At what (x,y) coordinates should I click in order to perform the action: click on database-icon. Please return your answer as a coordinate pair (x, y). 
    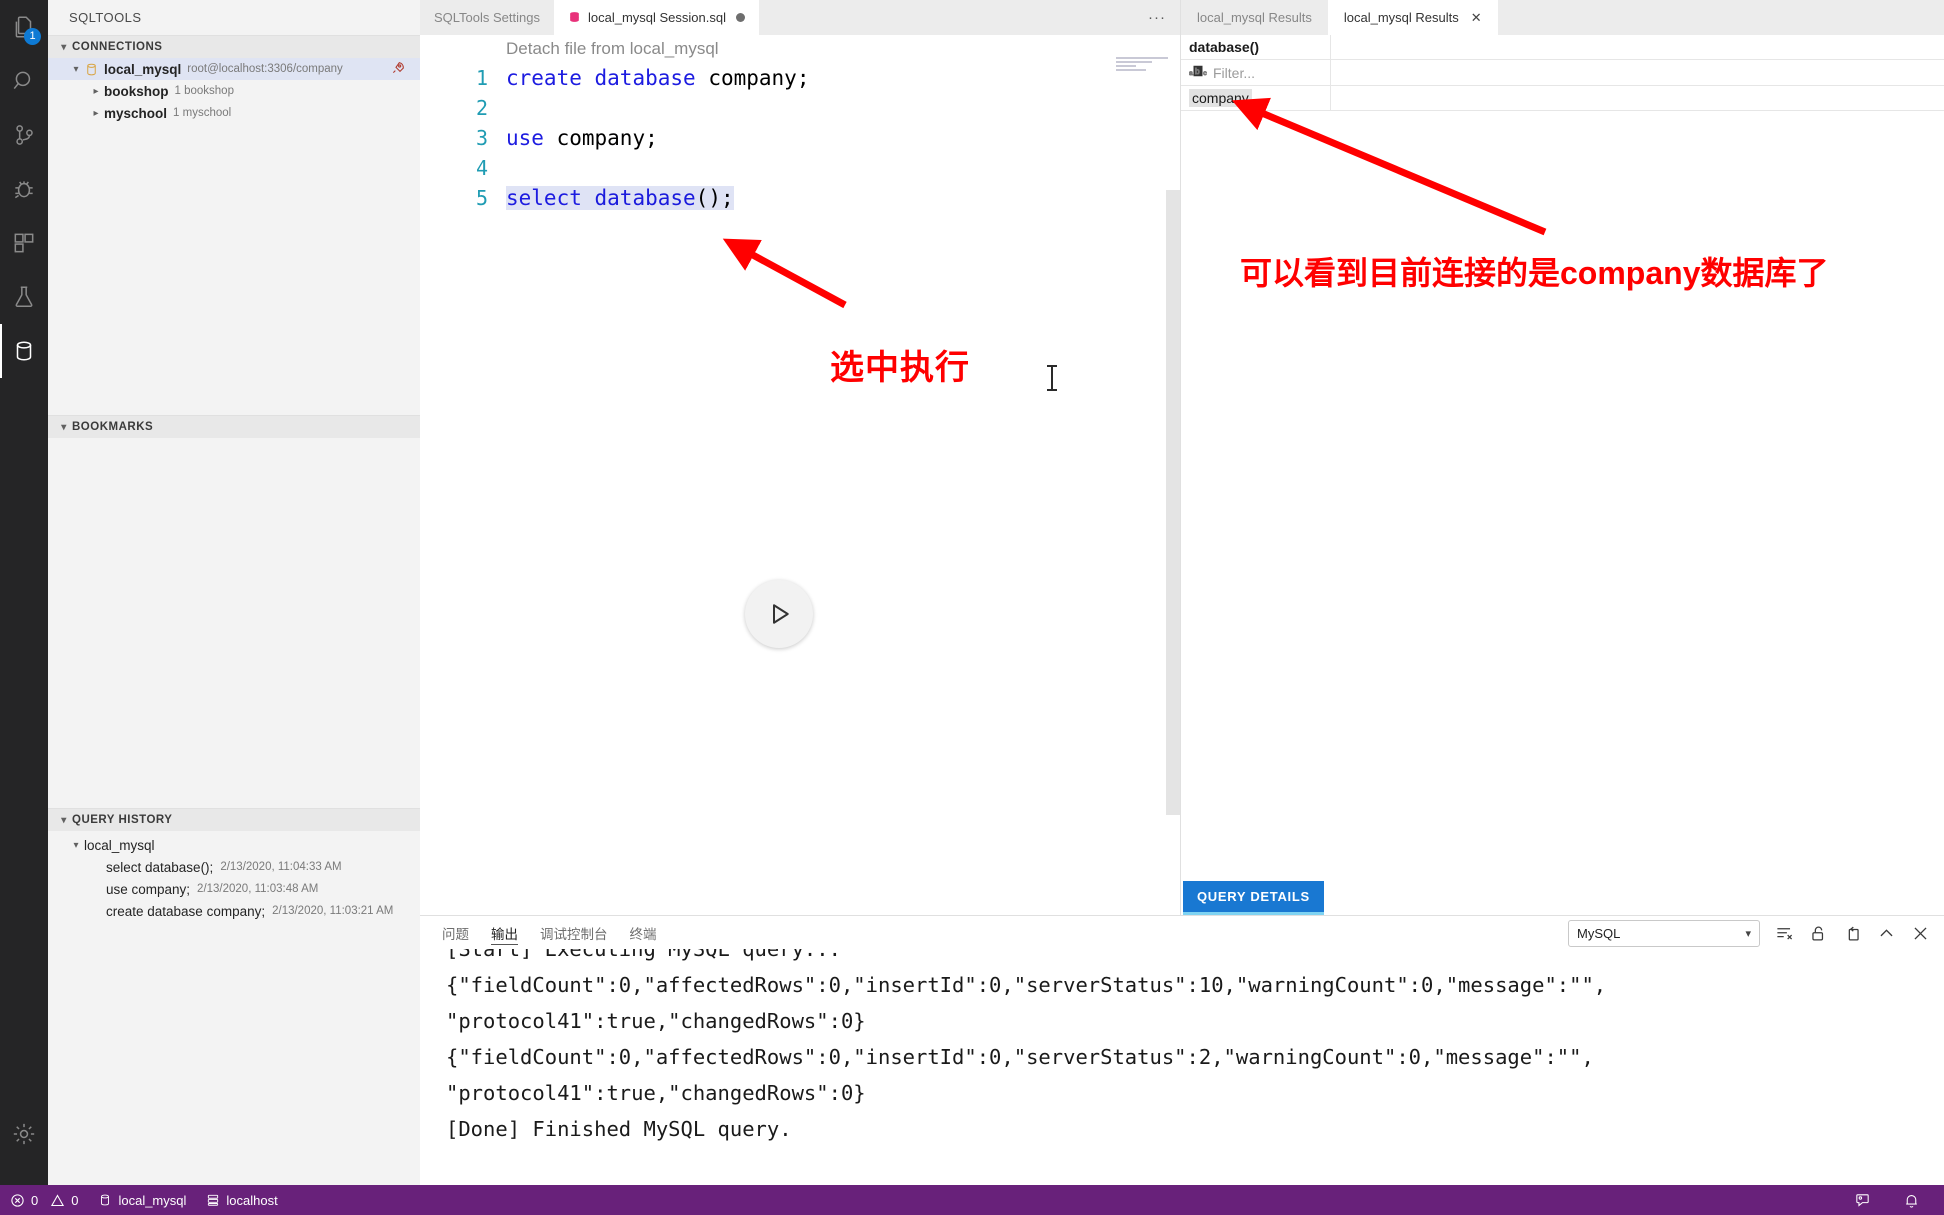
    Looking at the image, I should click on (24, 351).